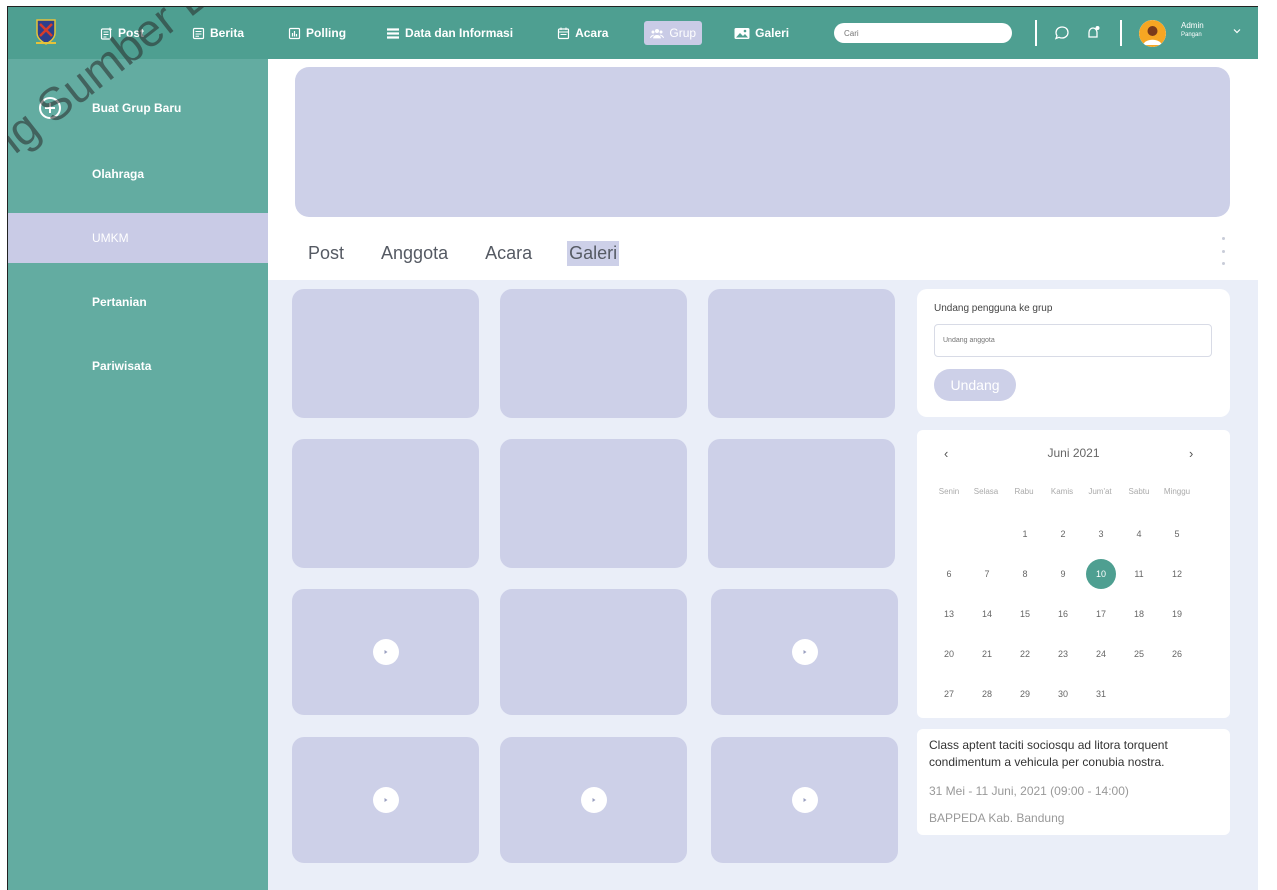 The height and width of the screenshot is (890, 1277). What do you see at coordinates (1101, 574) in the screenshot?
I see `calendar-day-today: 10` at bounding box center [1101, 574].